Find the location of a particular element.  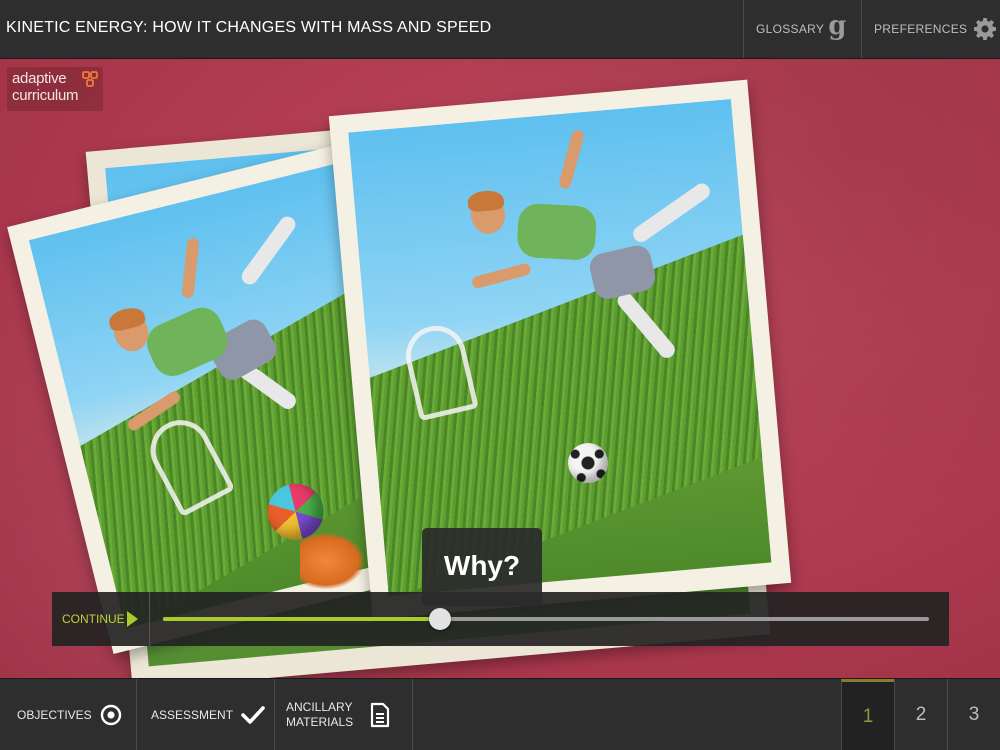

ancillary-label: ANCILLARY MATERIALS is located at coordinates (319, 715).